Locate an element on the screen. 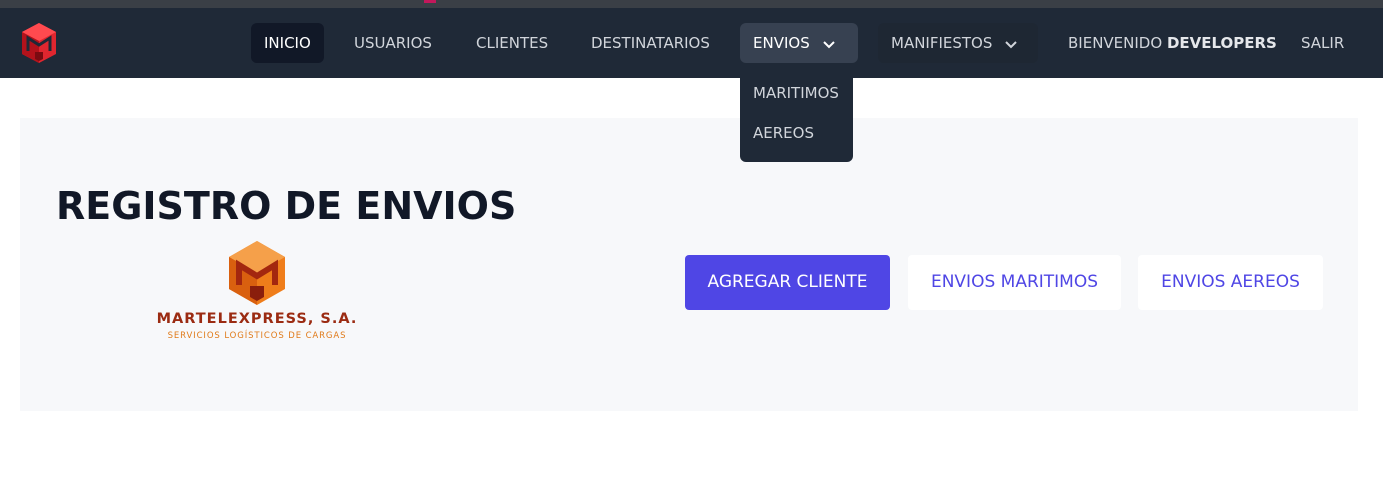 The width and height of the screenshot is (1383, 484). envios-dropdown-menu: MARITIMOS AEREOS is located at coordinates (796, 117).